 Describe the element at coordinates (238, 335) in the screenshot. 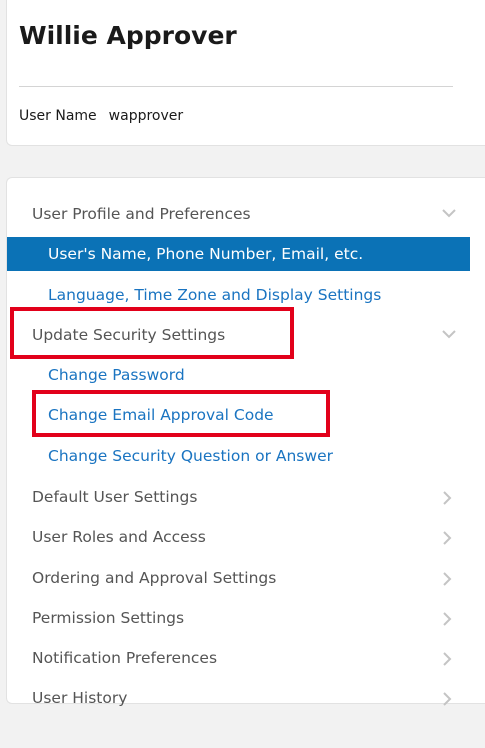

I see `menu-section-update-security: Update Security Settings` at that location.